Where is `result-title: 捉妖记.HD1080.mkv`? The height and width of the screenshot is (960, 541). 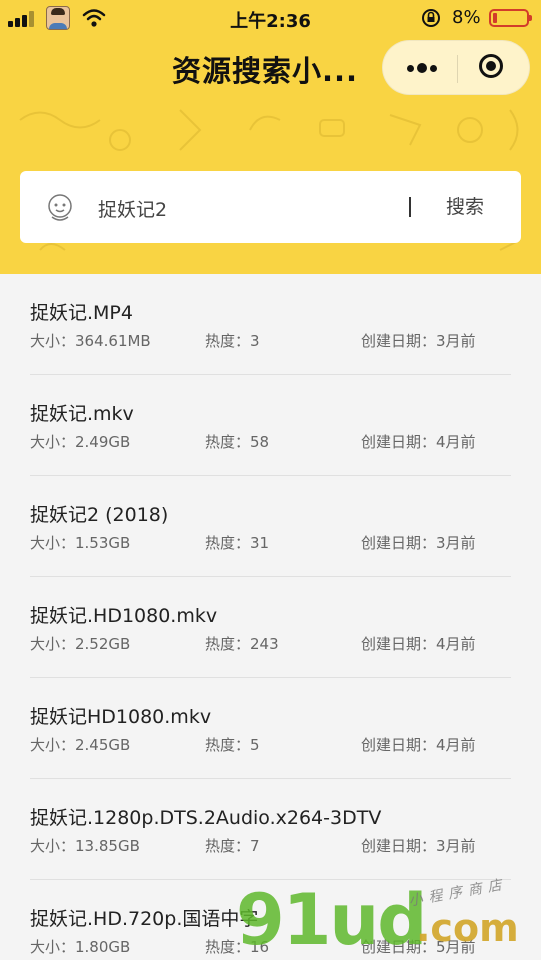
result-title: 捉妖记.HD1080.mkv is located at coordinates (124, 616).